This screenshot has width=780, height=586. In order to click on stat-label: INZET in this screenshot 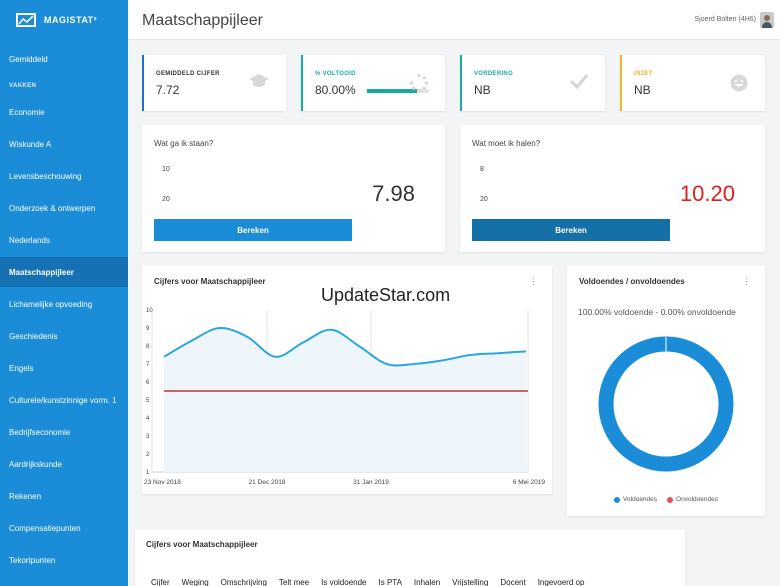, I will do `click(643, 74)`.